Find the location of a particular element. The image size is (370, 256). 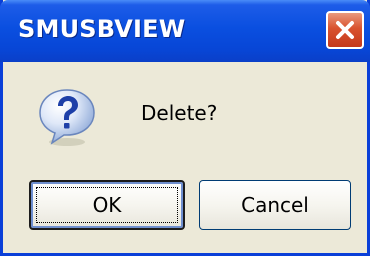

cancel-button-label: Cancel is located at coordinates (275, 205).